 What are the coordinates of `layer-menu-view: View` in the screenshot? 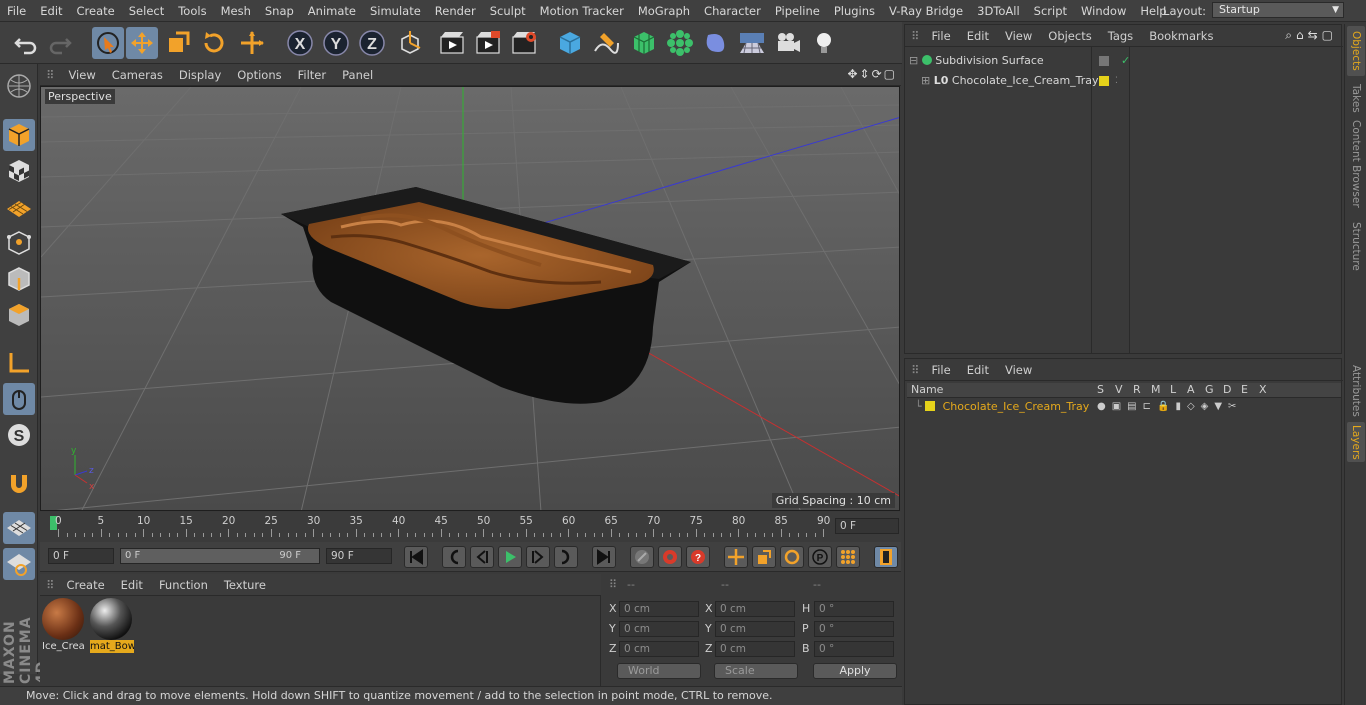 It's located at (1018, 370).